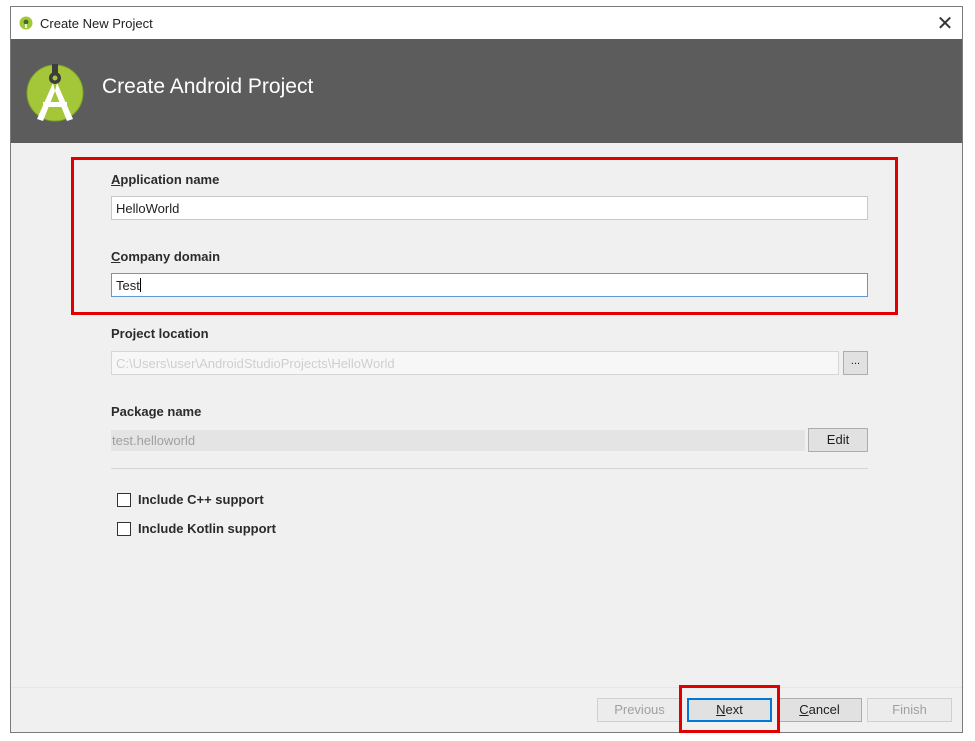 The height and width of the screenshot is (741, 975). What do you see at coordinates (207, 528) in the screenshot?
I see `kotlin-support-label: Include Kotlin support` at bounding box center [207, 528].